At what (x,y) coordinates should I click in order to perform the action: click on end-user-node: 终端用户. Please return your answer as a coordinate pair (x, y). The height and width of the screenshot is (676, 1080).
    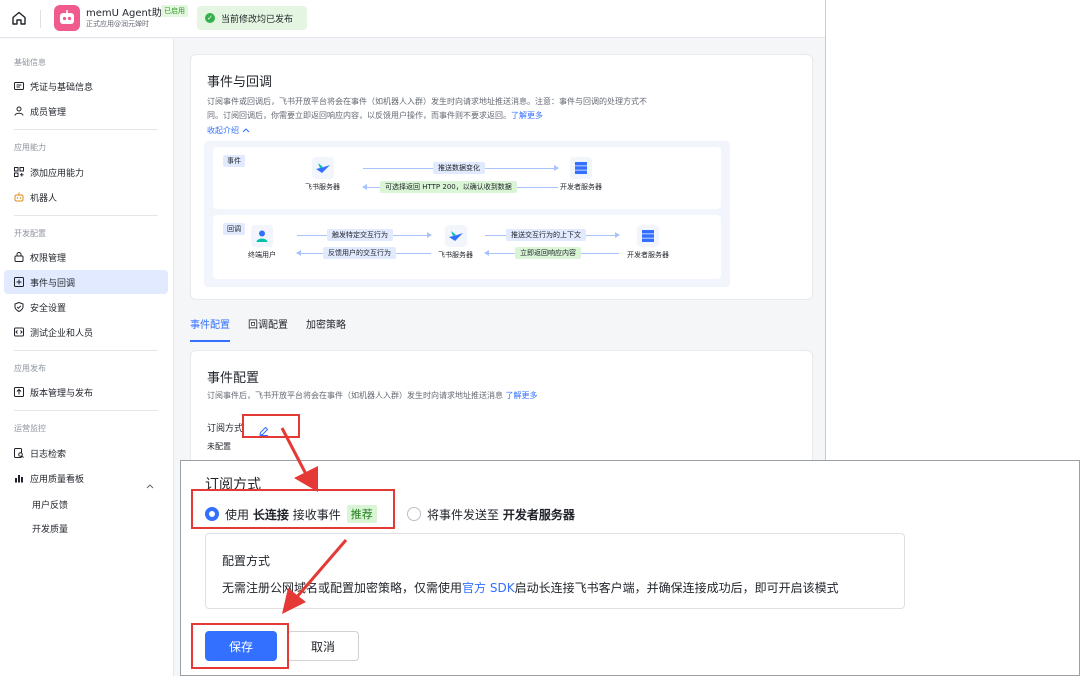
    Looking at the image, I should click on (262, 242).